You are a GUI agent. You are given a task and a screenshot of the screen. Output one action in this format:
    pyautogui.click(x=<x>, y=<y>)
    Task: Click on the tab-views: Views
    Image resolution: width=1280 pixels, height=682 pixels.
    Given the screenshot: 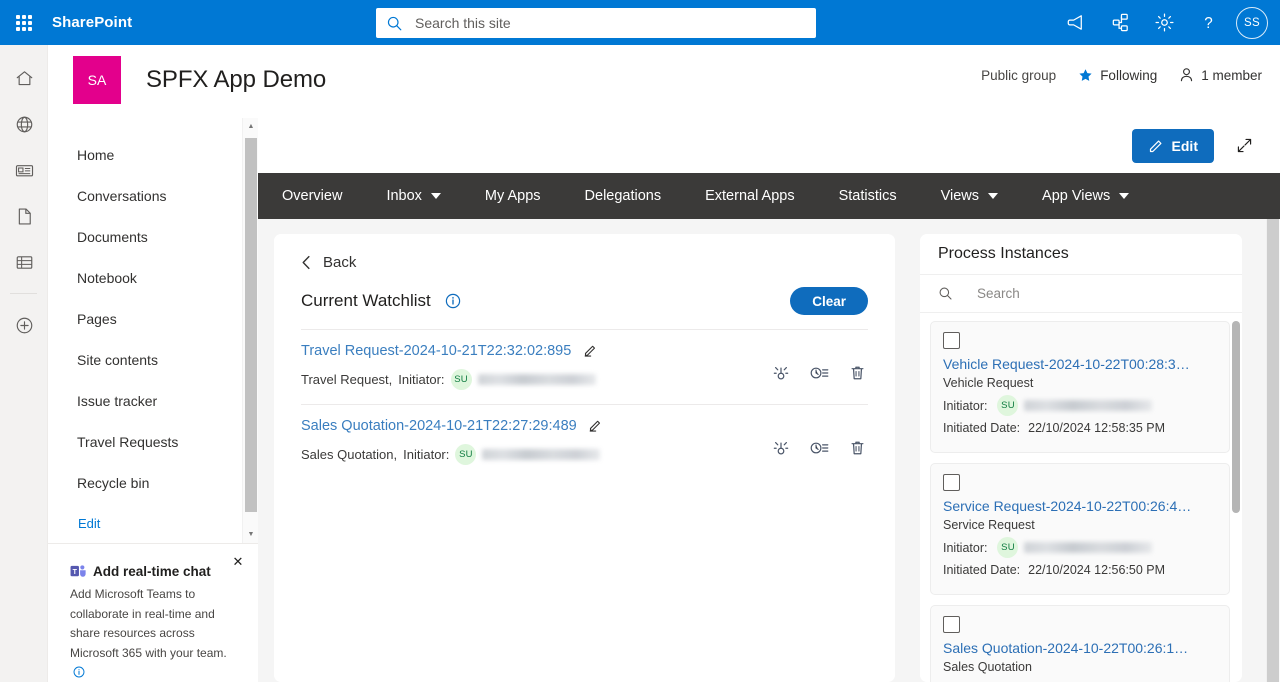 What is the action you would take?
    pyautogui.click(x=969, y=196)
    